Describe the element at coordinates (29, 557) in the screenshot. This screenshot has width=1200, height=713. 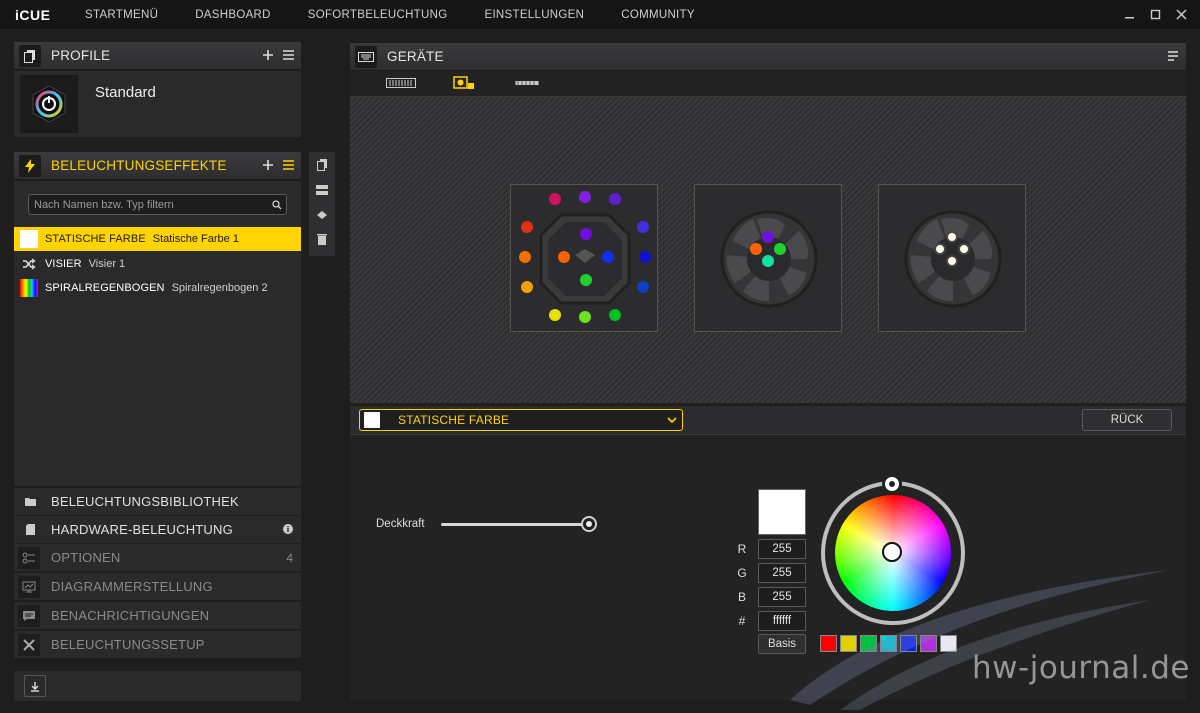
I see `options-icon` at that location.